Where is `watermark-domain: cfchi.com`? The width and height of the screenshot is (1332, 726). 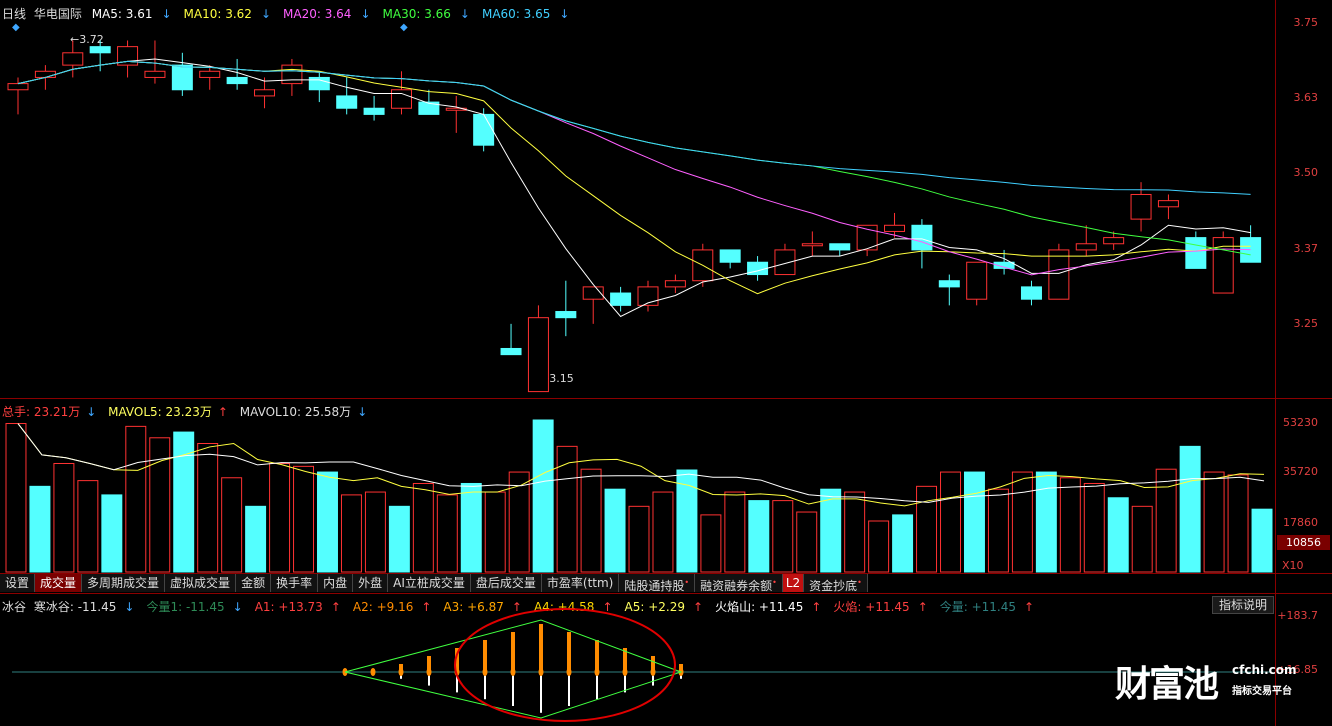
watermark-domain: cfchi.com is located at coordinates (1264, 670).